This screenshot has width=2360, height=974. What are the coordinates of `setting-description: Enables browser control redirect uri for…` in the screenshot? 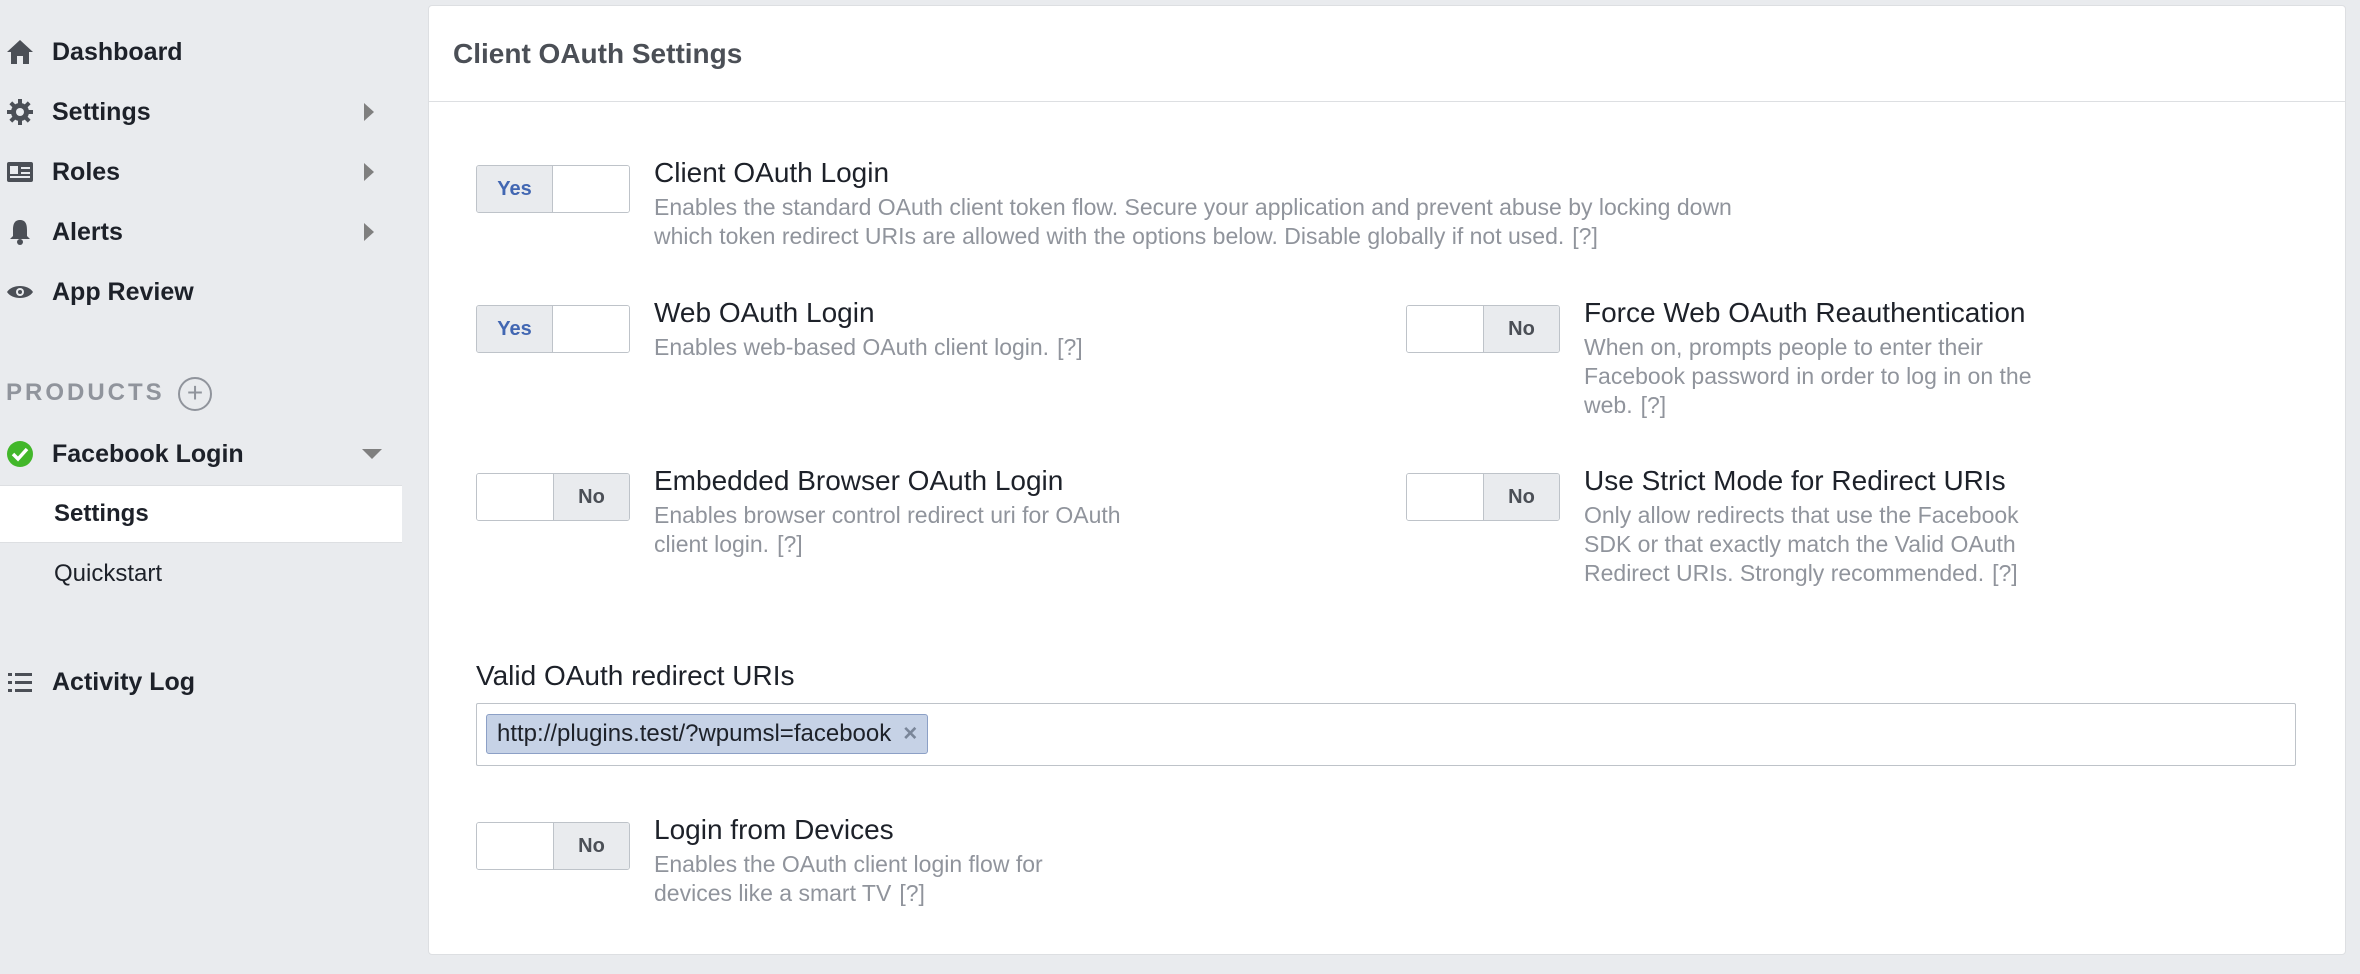 It's located at (889, 530).